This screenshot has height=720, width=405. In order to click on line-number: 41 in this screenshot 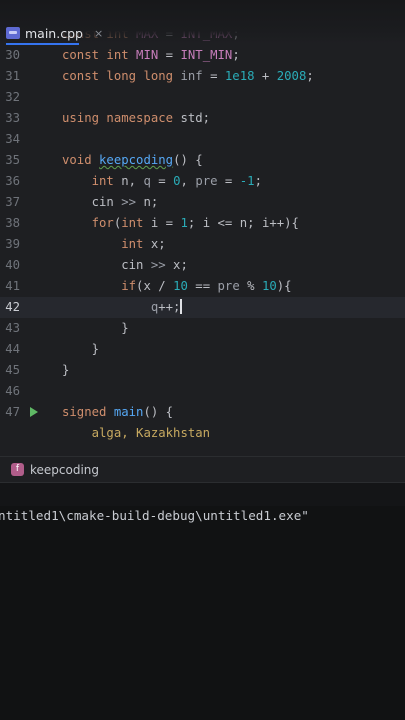, I will do `click(12, 286)`.